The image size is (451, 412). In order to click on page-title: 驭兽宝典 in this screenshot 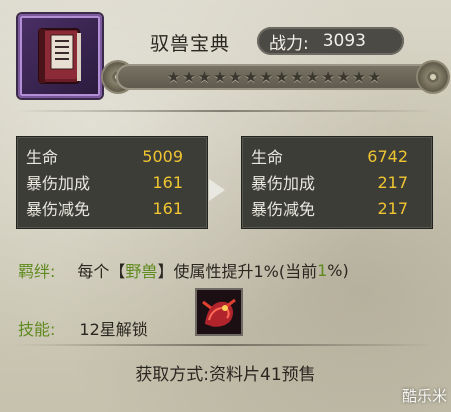, I will do `click(190, 44)`.